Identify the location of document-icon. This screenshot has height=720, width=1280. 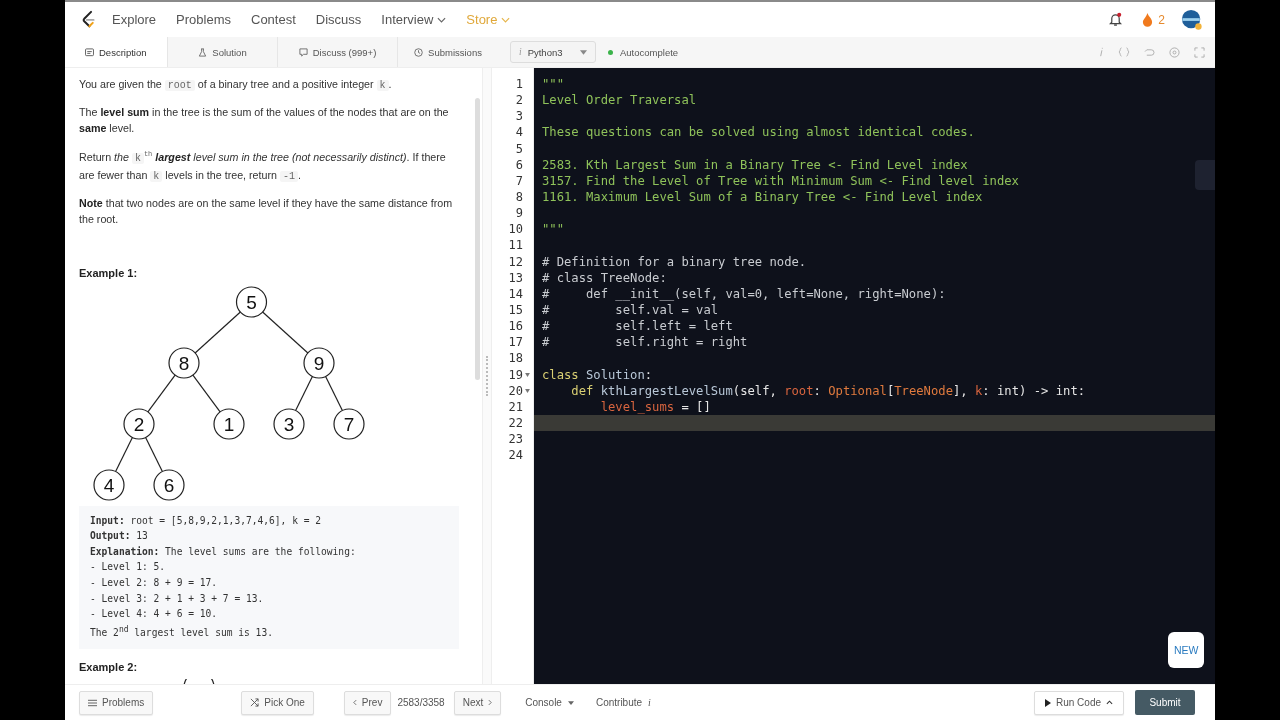
(89, 52).